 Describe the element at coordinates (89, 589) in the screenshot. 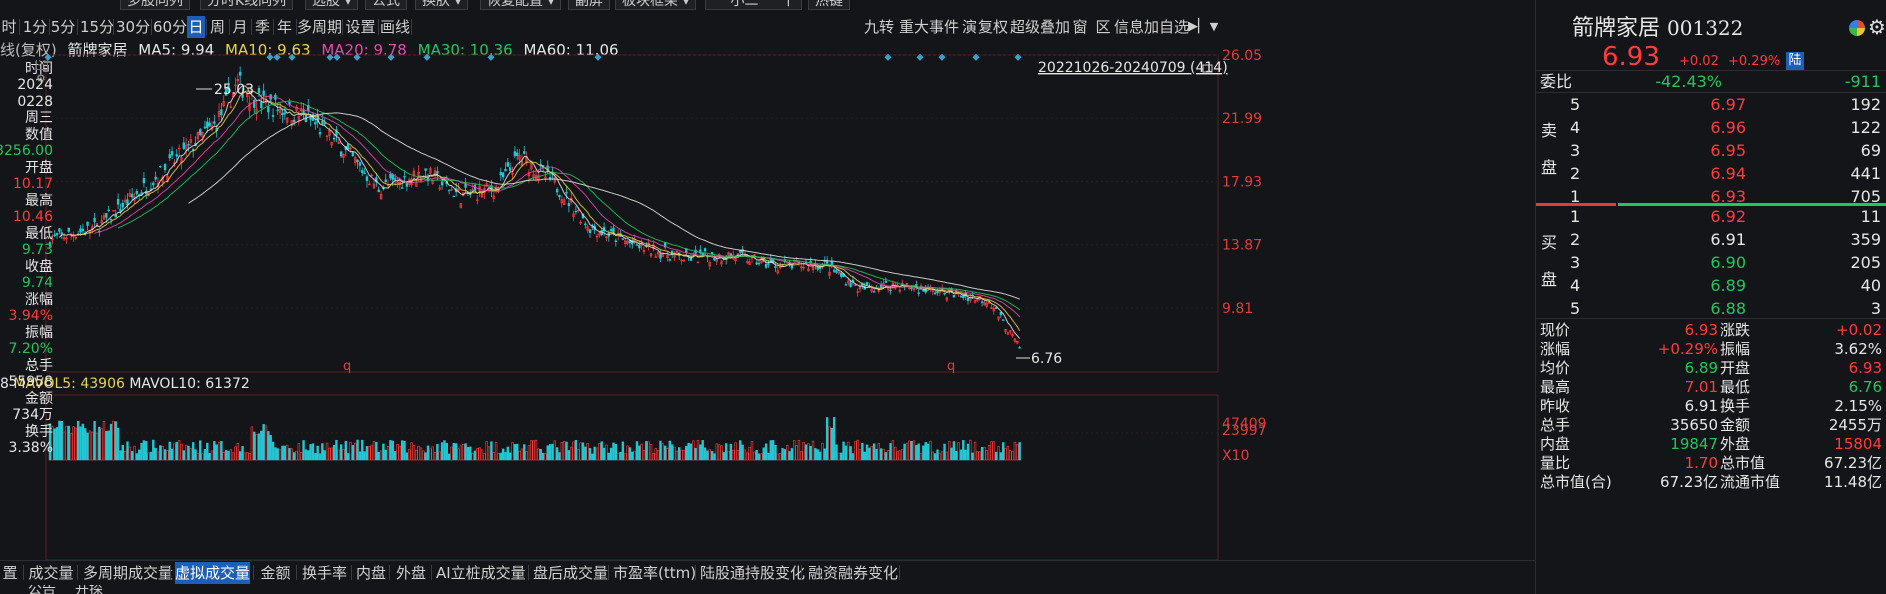

I see `info-tab: 开探` at that location.